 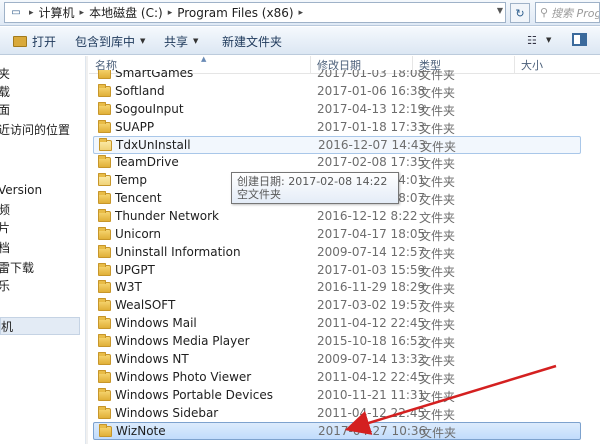 I want to click on list-item: WealSOFT 2017-03-02 19:57 文件夹, so click(x=337, y=306).